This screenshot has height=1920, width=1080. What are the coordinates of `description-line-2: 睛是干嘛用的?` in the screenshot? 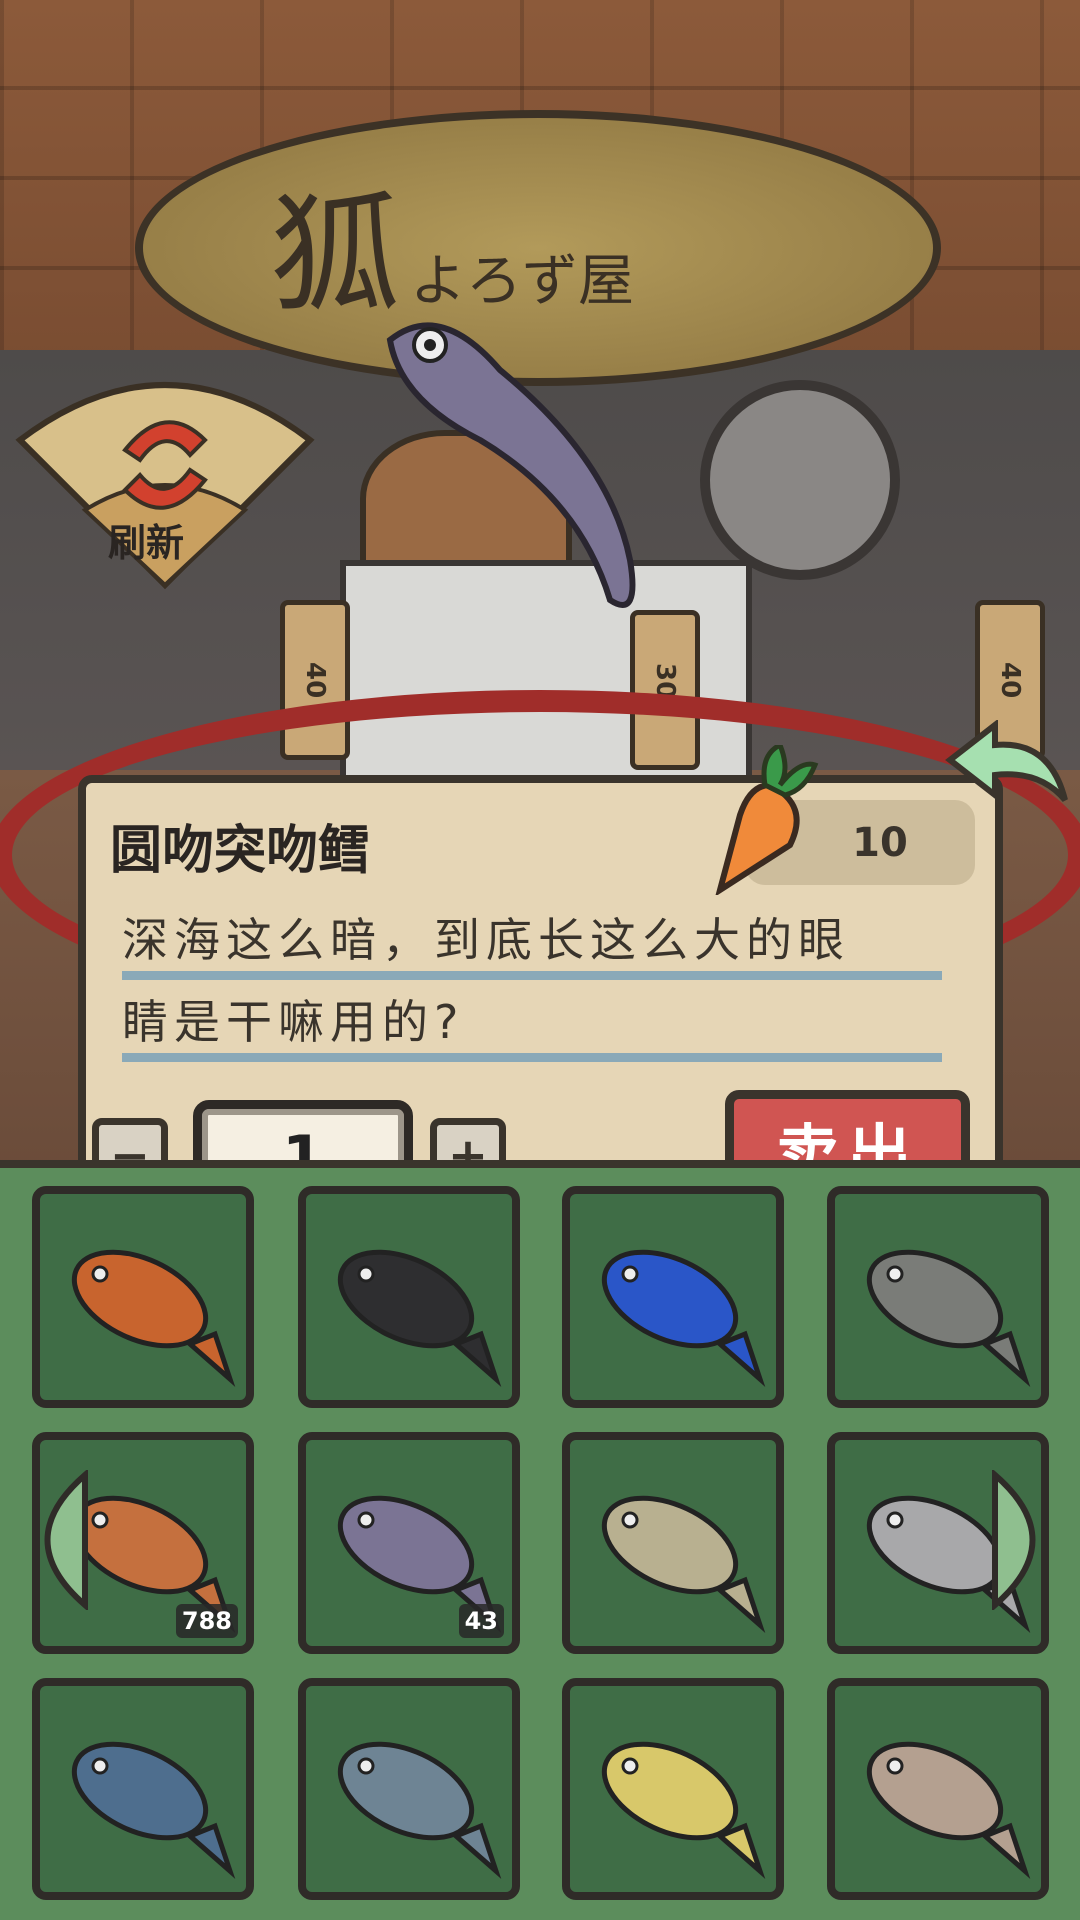 It's located at (532, 1024).